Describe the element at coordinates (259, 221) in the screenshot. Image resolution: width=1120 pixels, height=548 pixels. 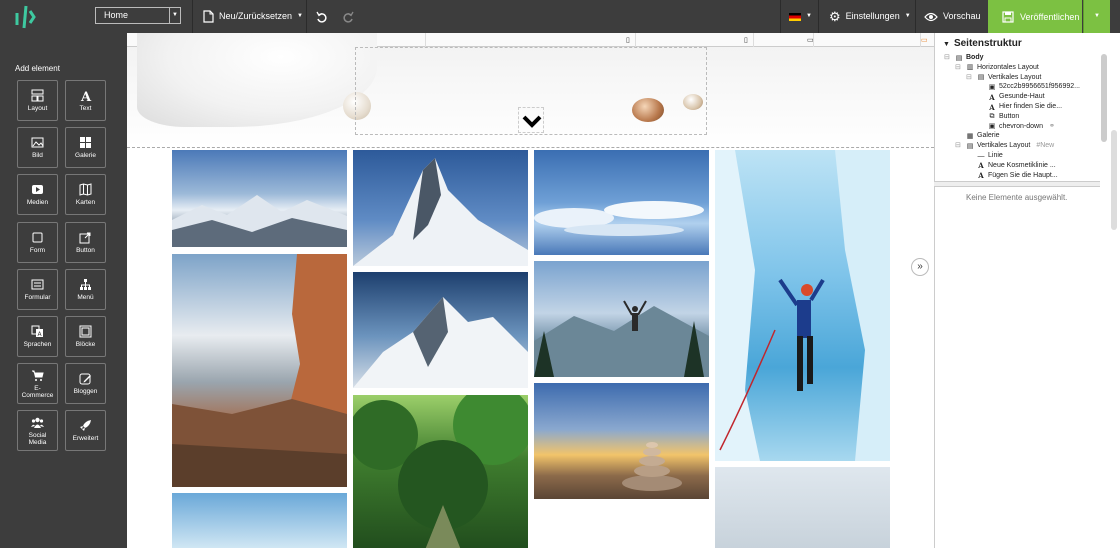
I see `mountain-shape` at that location.